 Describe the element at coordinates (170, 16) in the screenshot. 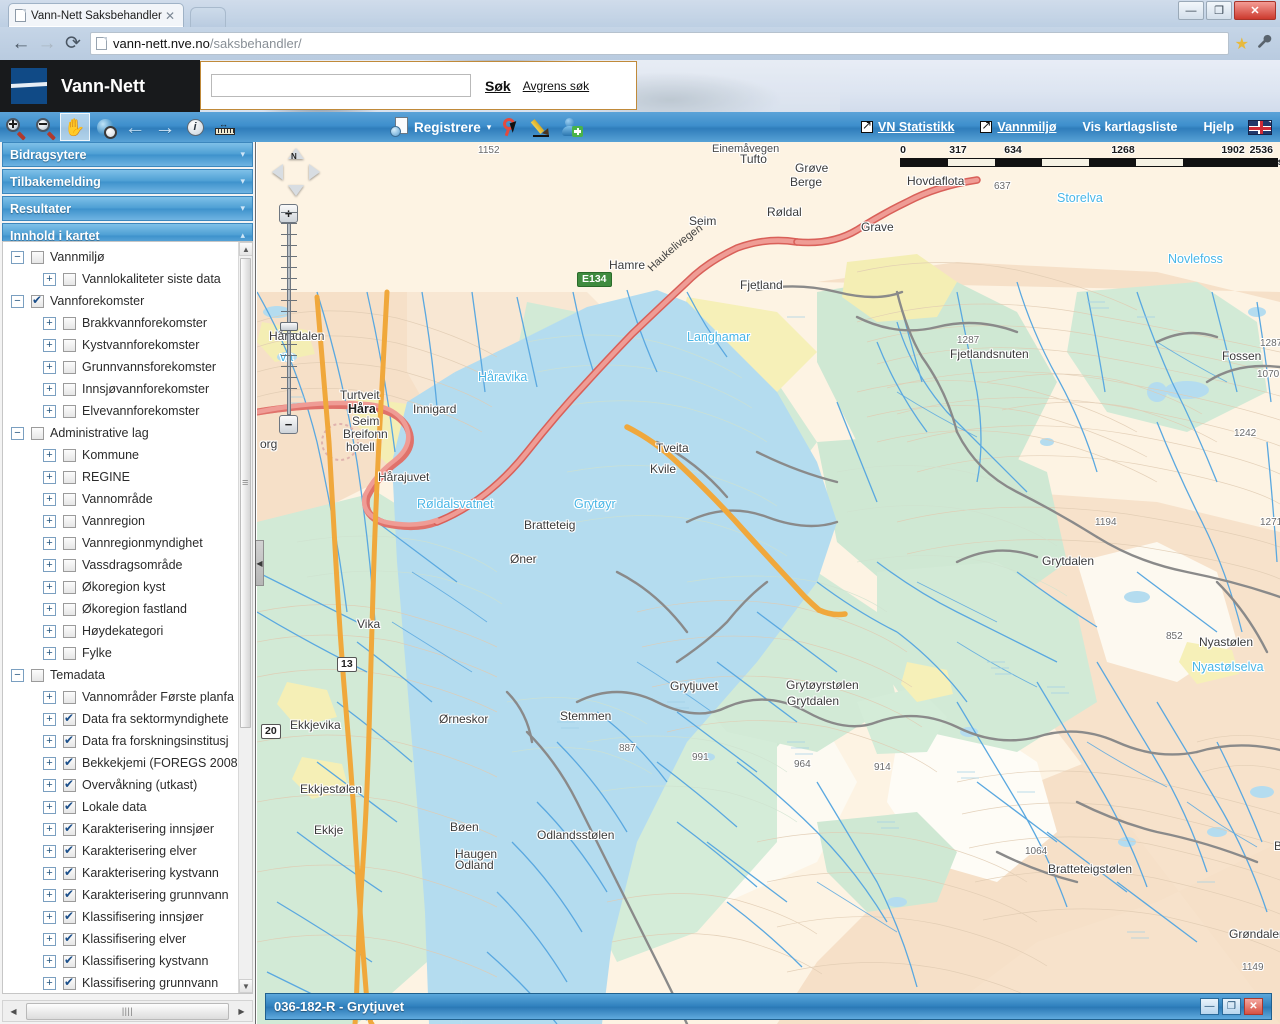

I see `close-icon: ✕` at that location.